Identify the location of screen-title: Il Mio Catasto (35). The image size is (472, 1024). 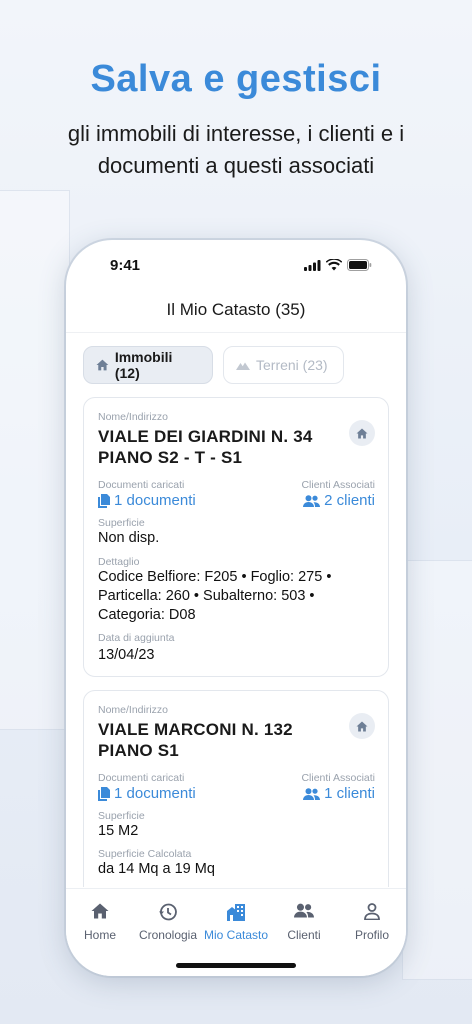
(236, 309).